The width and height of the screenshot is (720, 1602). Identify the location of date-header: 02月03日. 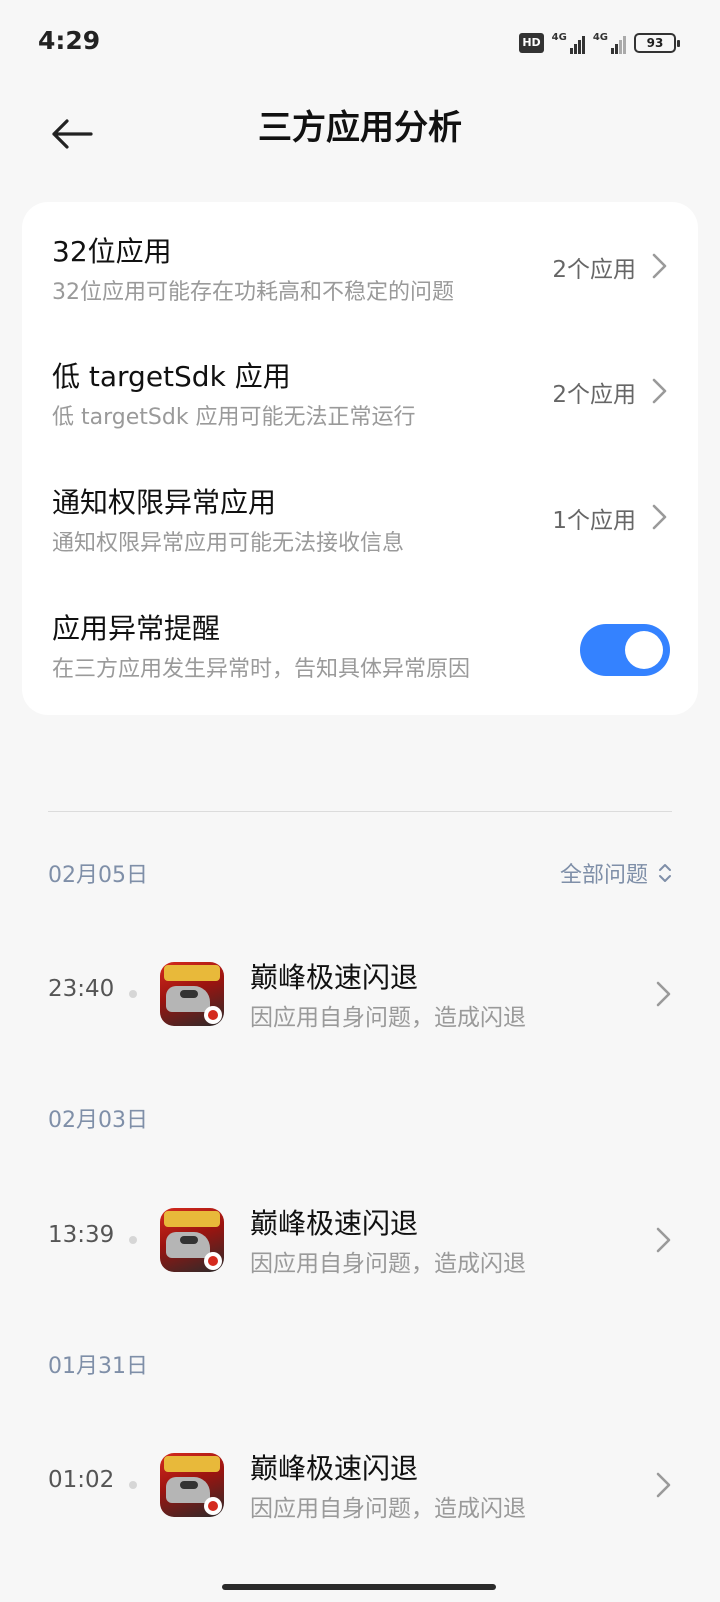
(98, 1120).